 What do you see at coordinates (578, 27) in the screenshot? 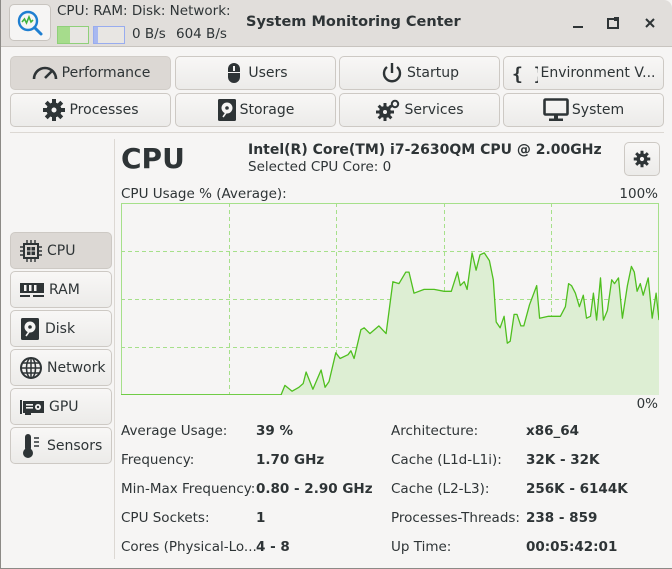
I see `minimize-icon` at bounding box center [578, 27].